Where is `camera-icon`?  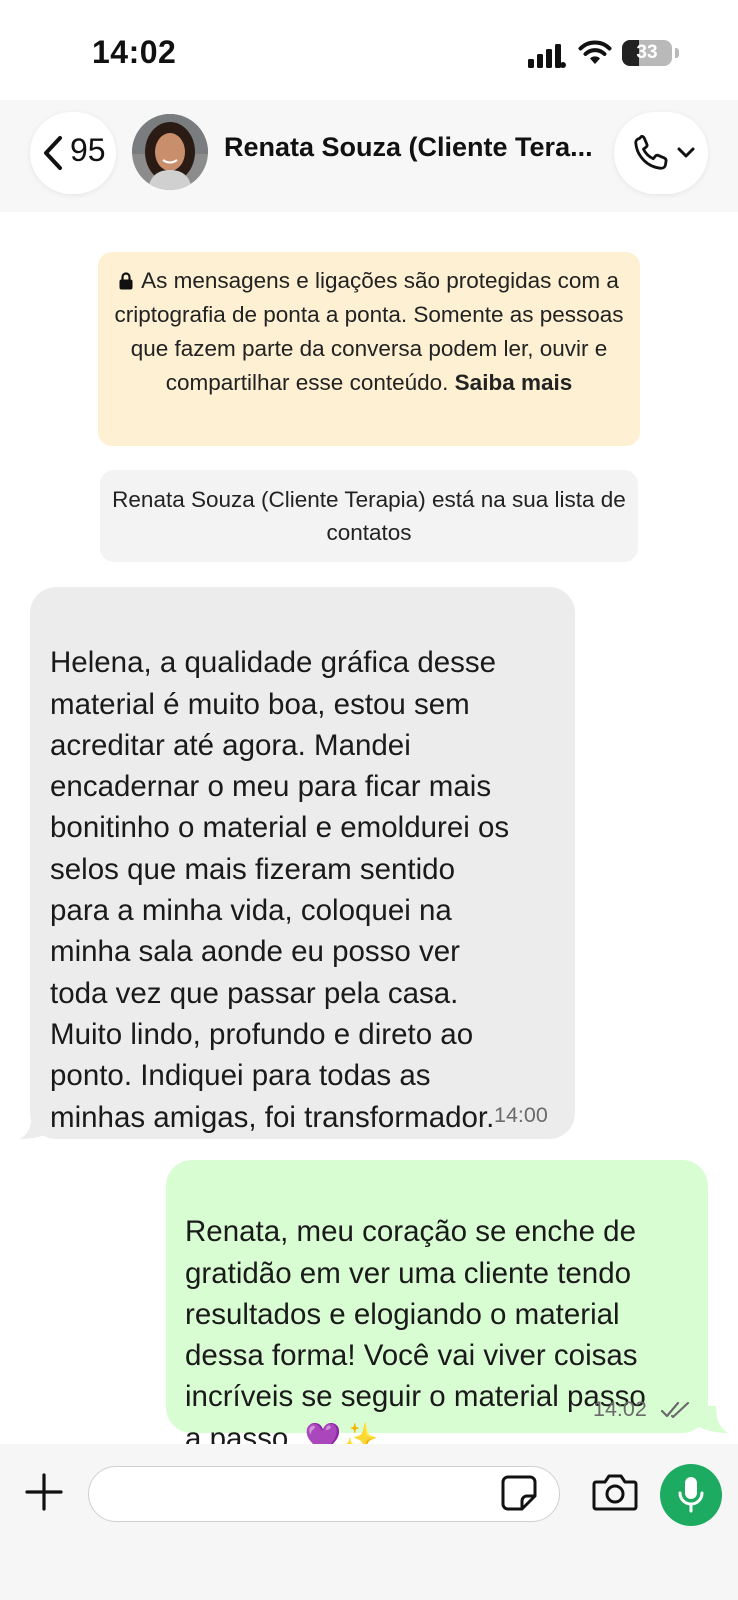 camera-icon is located at coordinates (615, 1492).